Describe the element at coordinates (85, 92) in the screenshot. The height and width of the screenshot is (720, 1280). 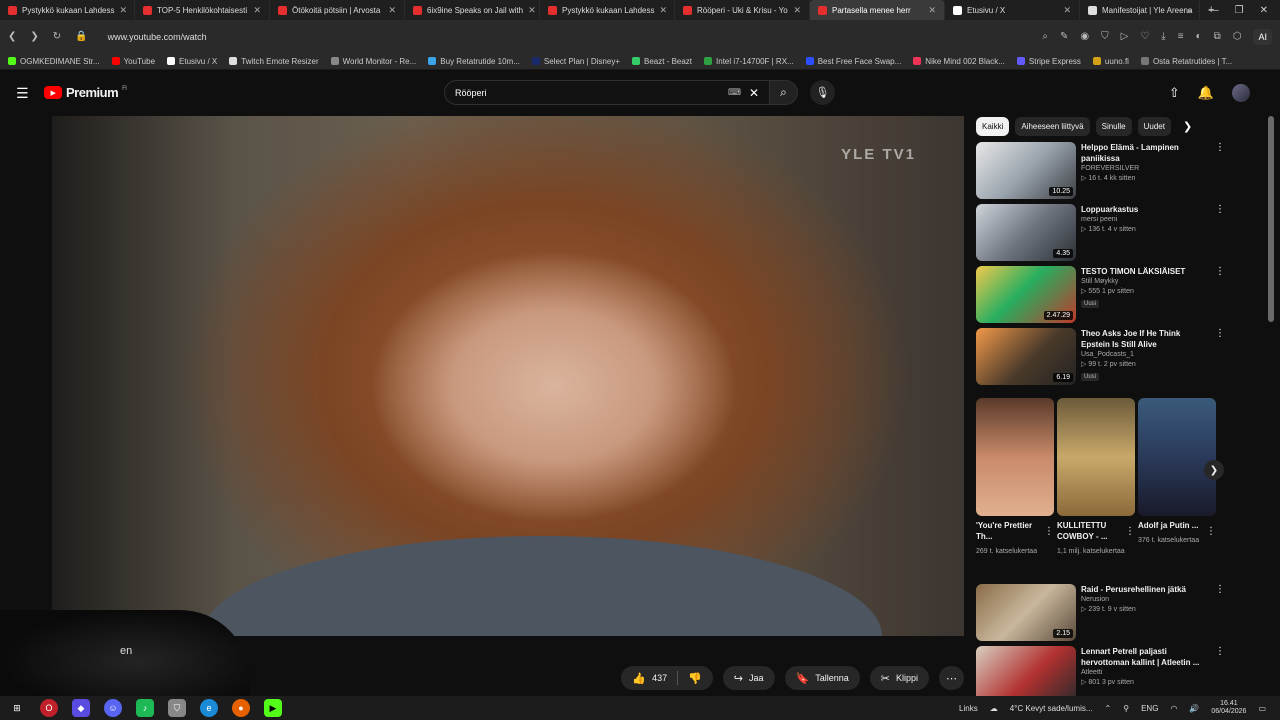
I see `youtube-logo: ▶ Premium FI` at that location.